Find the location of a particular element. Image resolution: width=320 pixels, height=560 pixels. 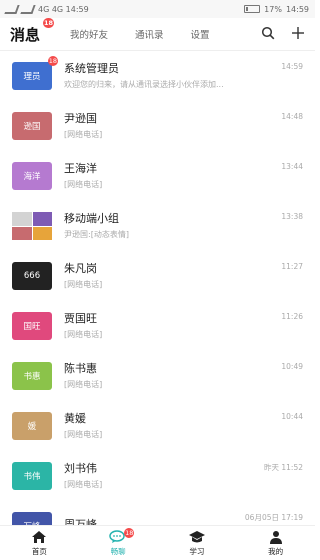

nav-label: 学习 is located at coordinates (197, 551).